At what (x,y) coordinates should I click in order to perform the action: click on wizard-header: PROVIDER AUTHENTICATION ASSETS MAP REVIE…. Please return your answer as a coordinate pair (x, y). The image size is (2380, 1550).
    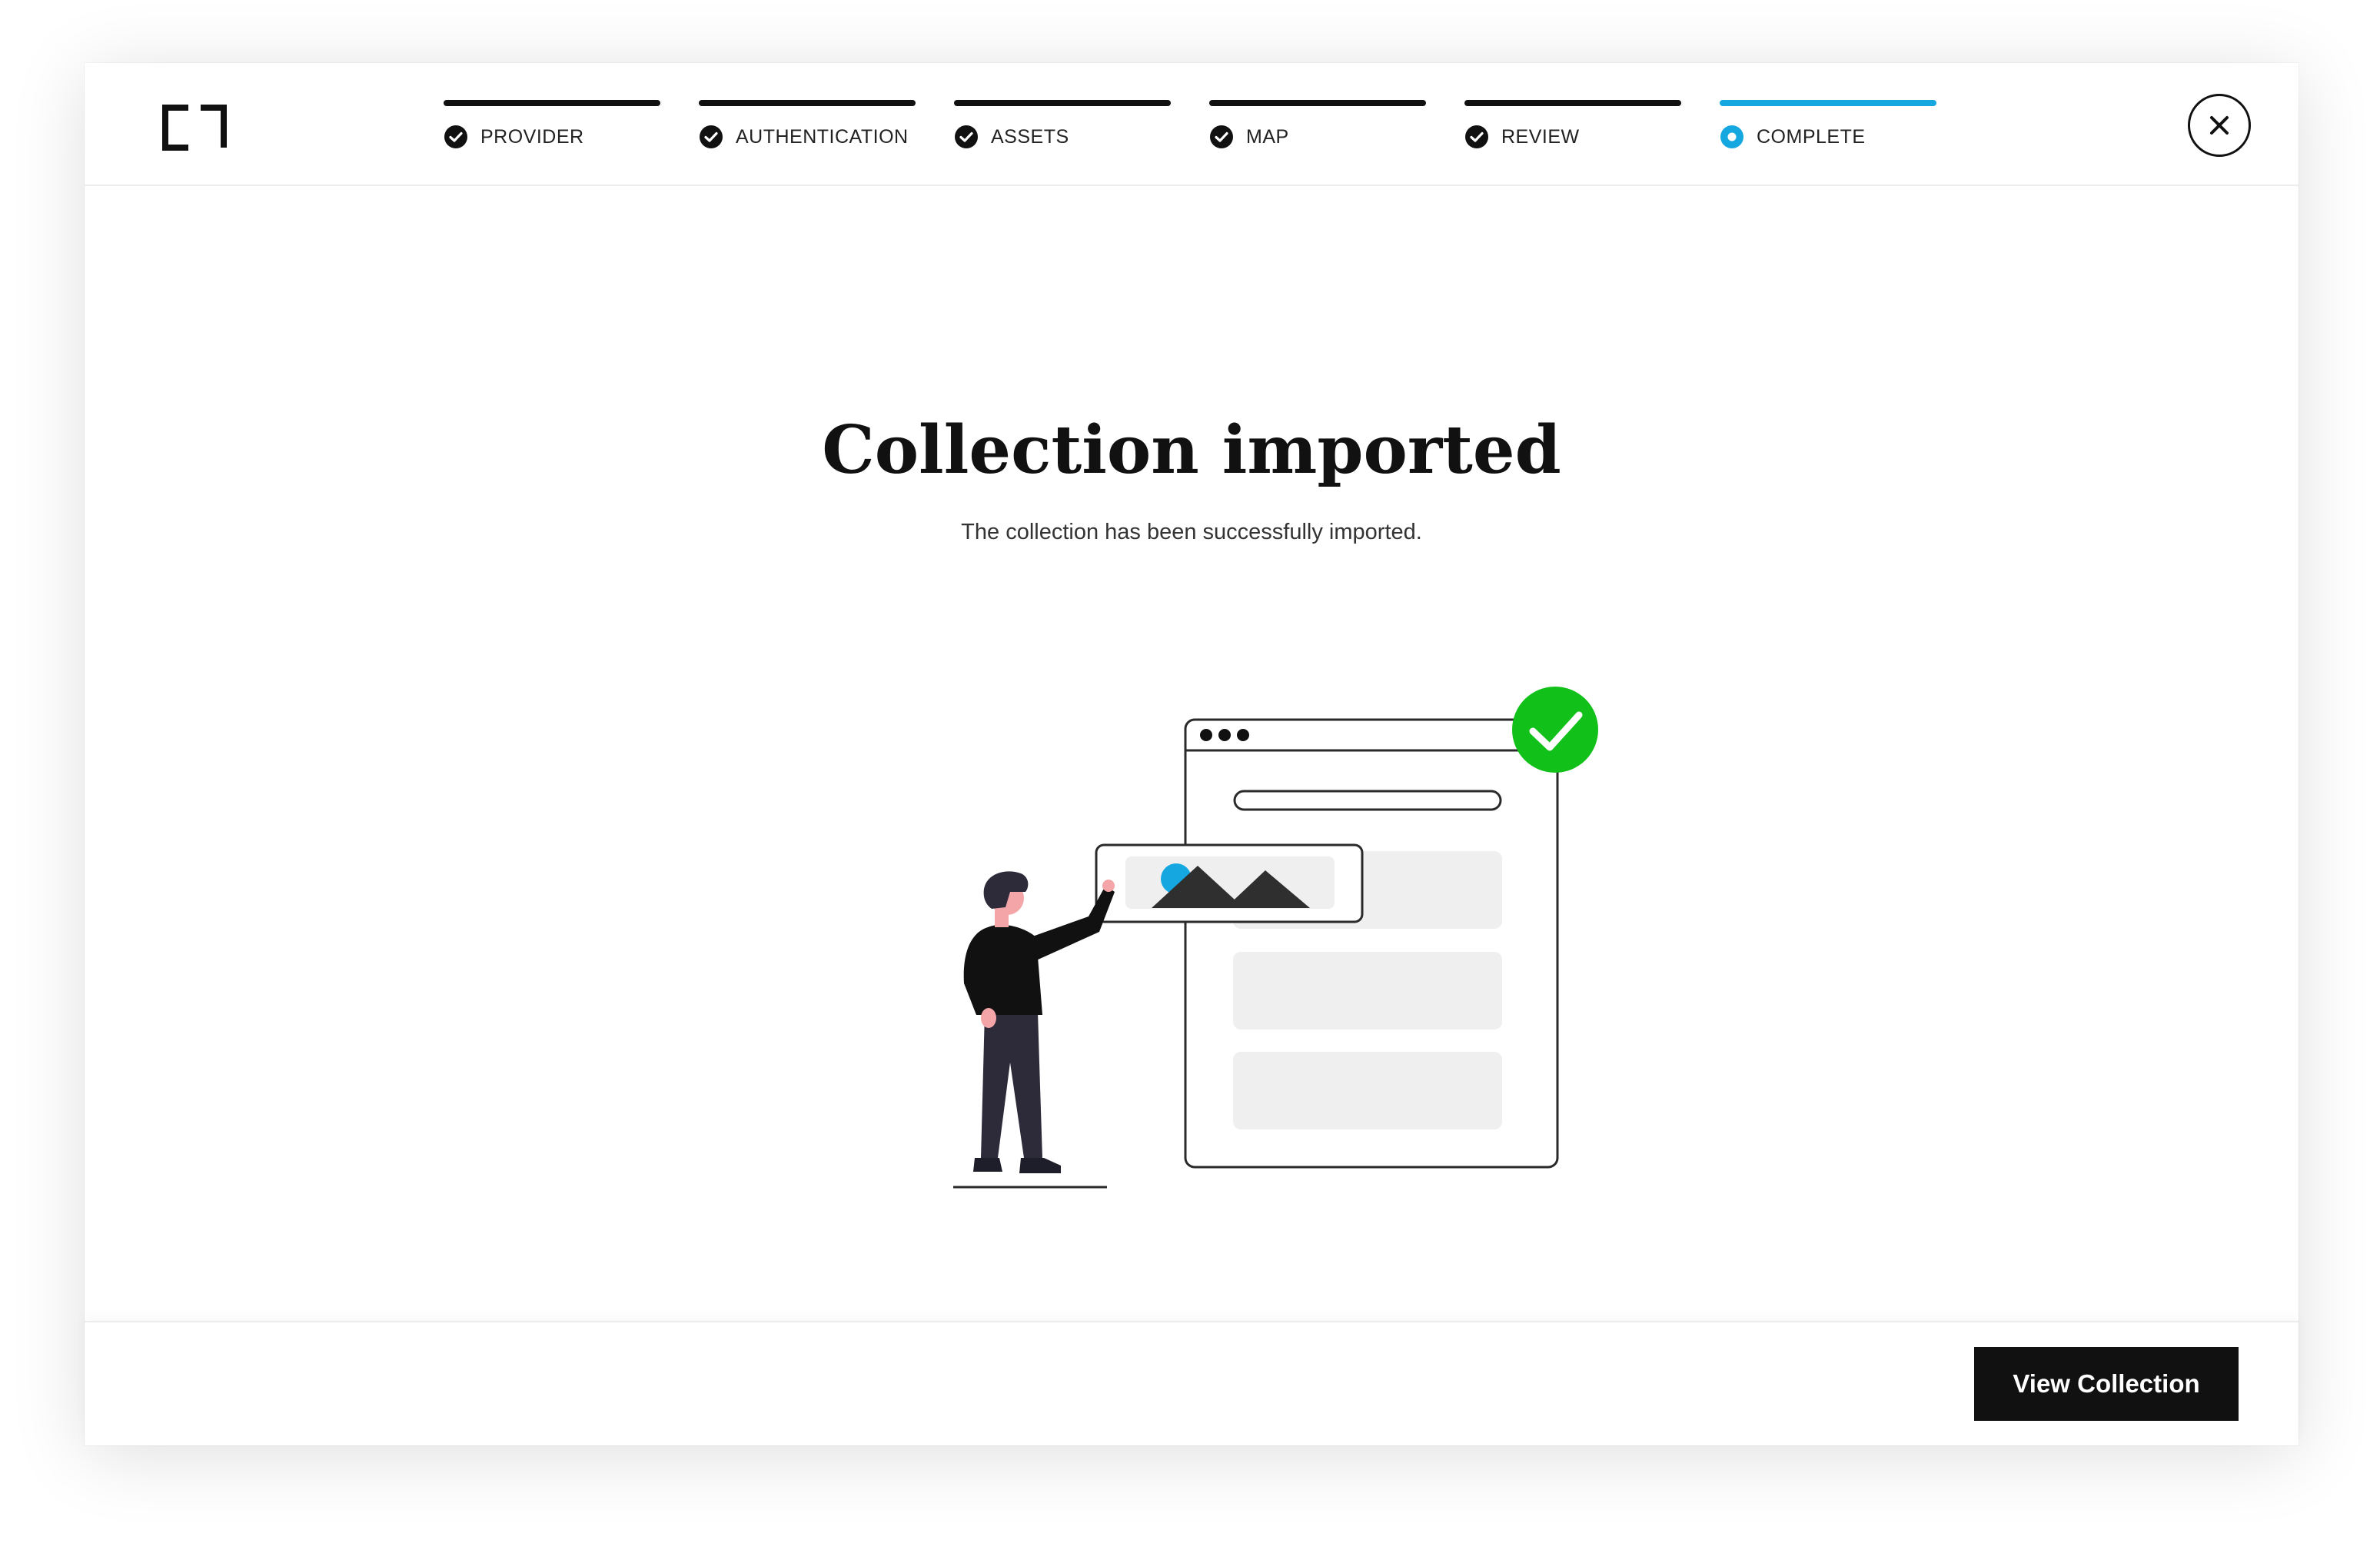
    Looking at the image, I should click on (1192, 124).